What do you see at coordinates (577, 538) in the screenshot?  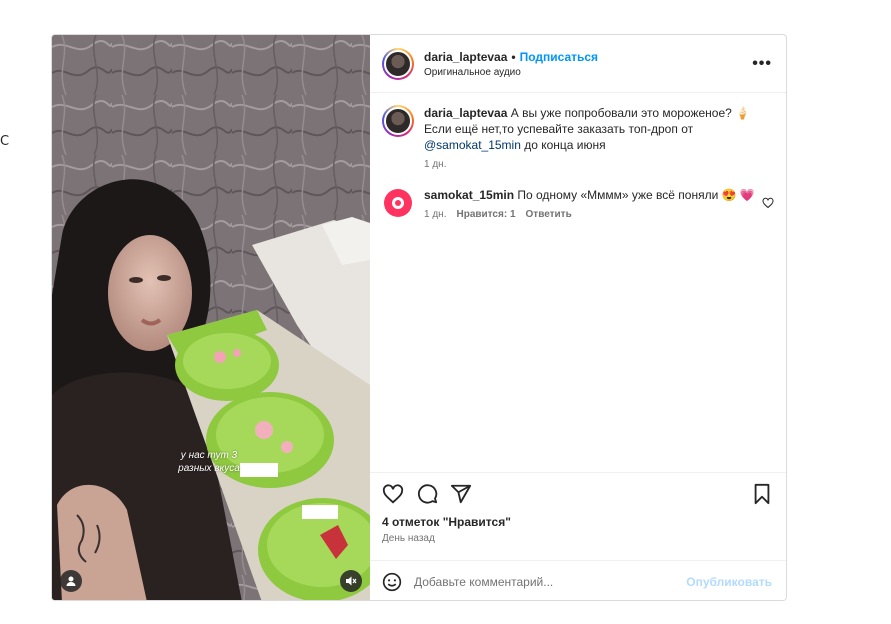 I see `post-date: День назад` at bounding box center [577, 538].